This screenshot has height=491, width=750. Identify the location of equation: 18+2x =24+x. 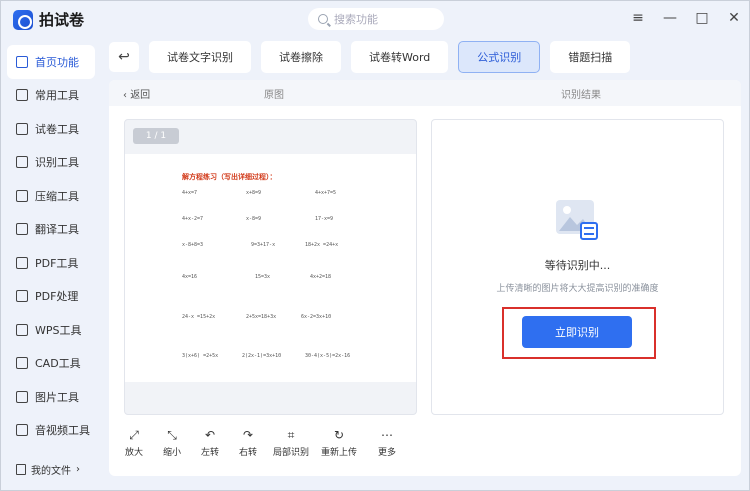
(322, 245).